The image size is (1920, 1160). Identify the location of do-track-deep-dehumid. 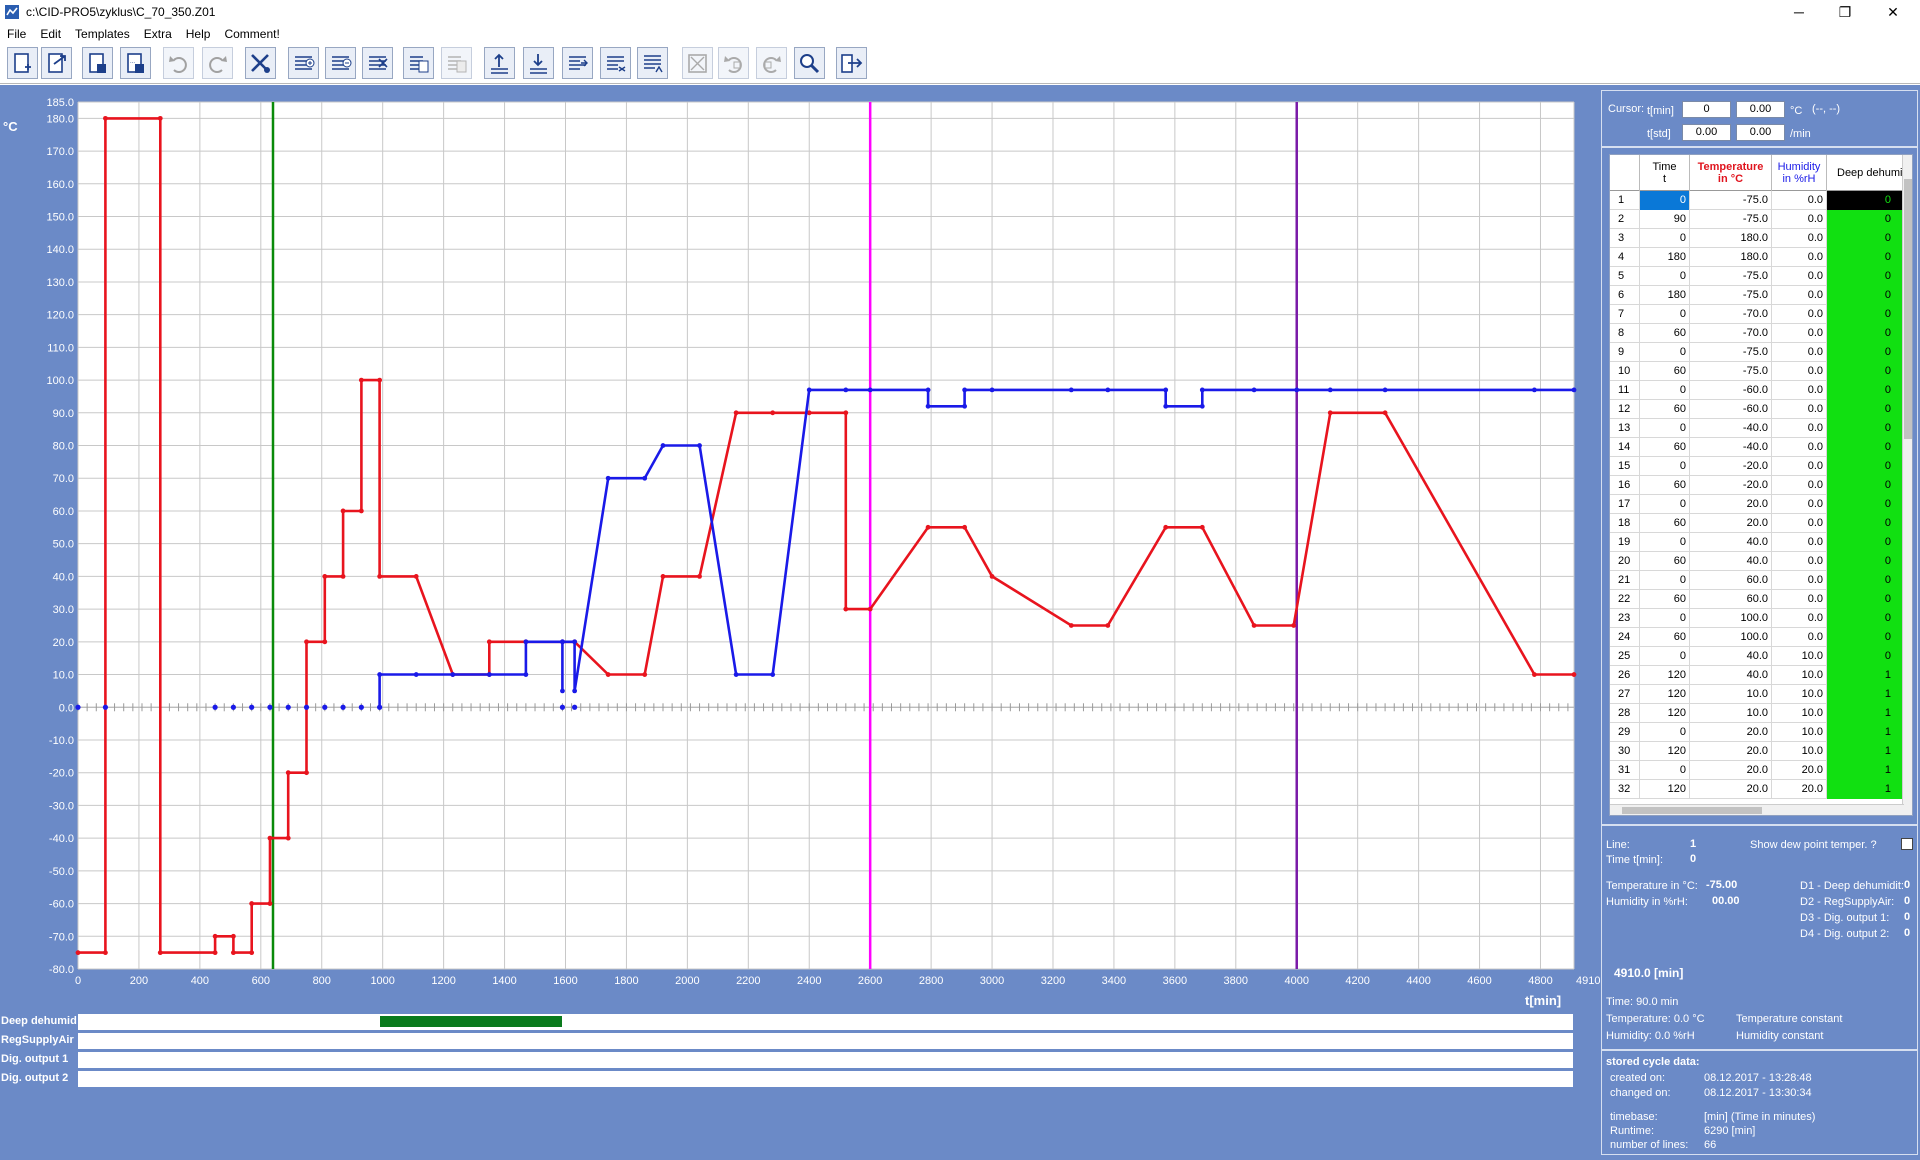
(825, 1022).